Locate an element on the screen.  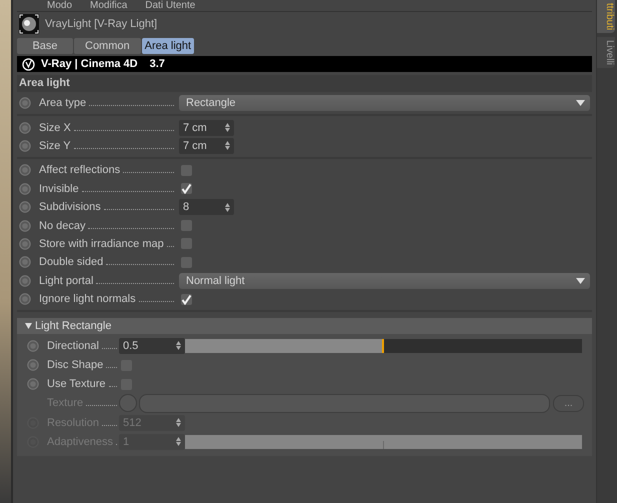
parameter-label: Affect reflections is located at coordinates (79, 170).